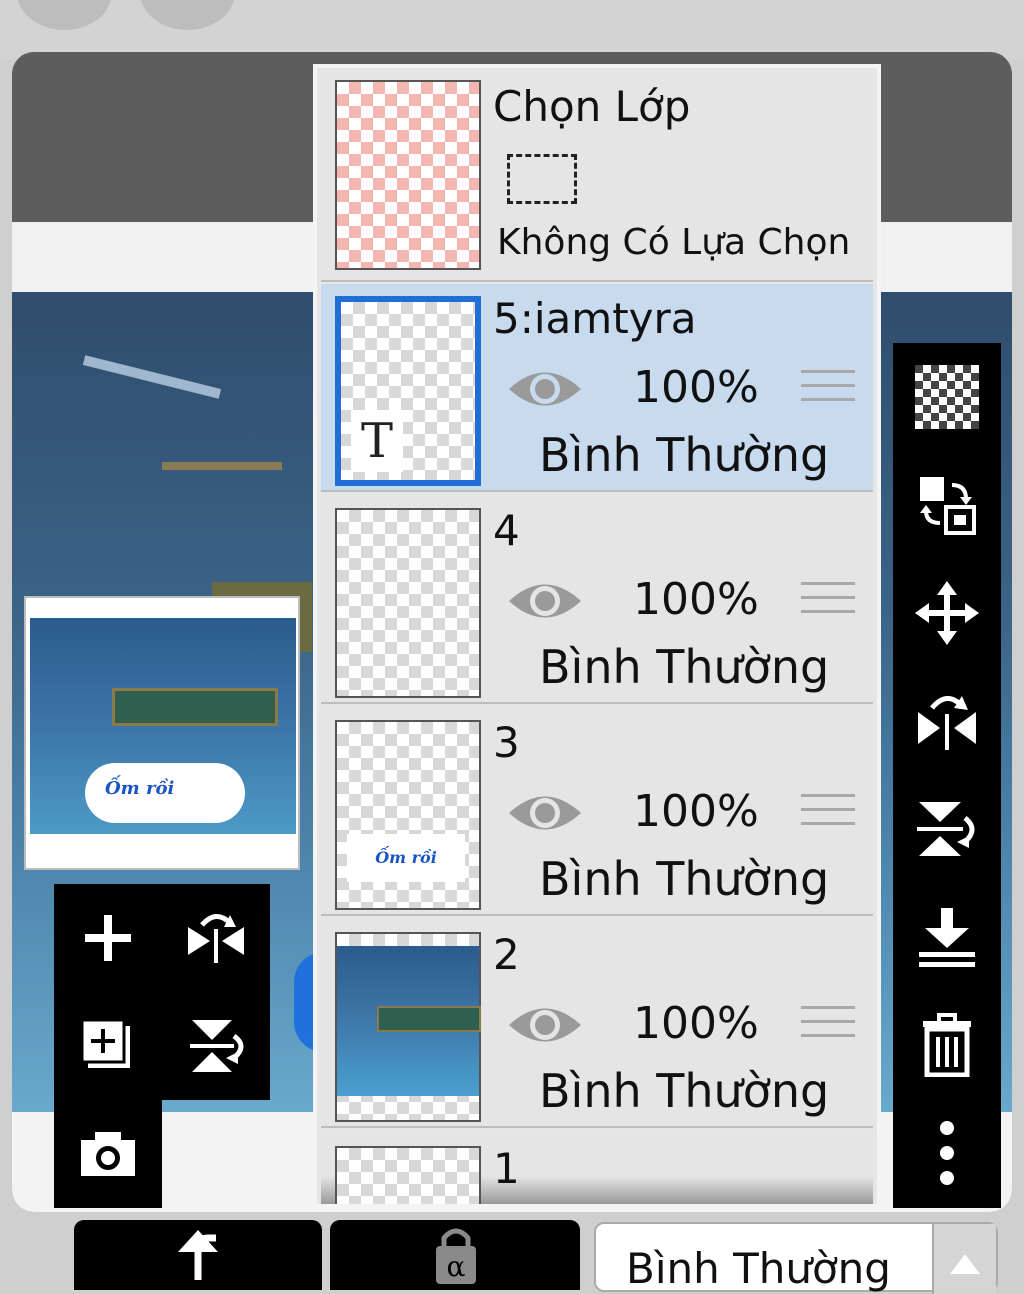  I want to click on layer-tools-panel, so click(162, 992).